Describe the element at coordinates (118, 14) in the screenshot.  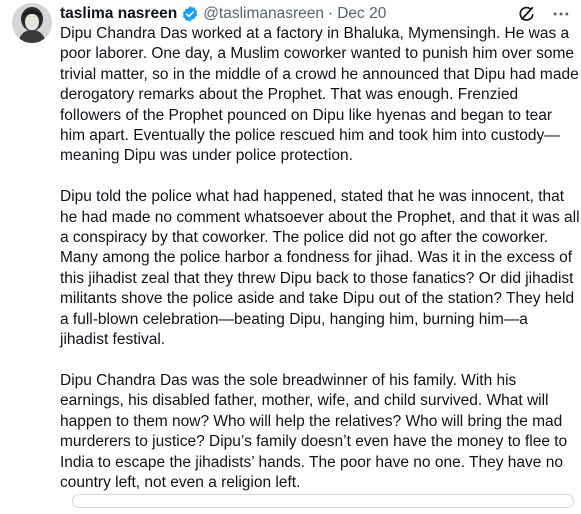
I see `author-name: taslima nasreen` at that location.